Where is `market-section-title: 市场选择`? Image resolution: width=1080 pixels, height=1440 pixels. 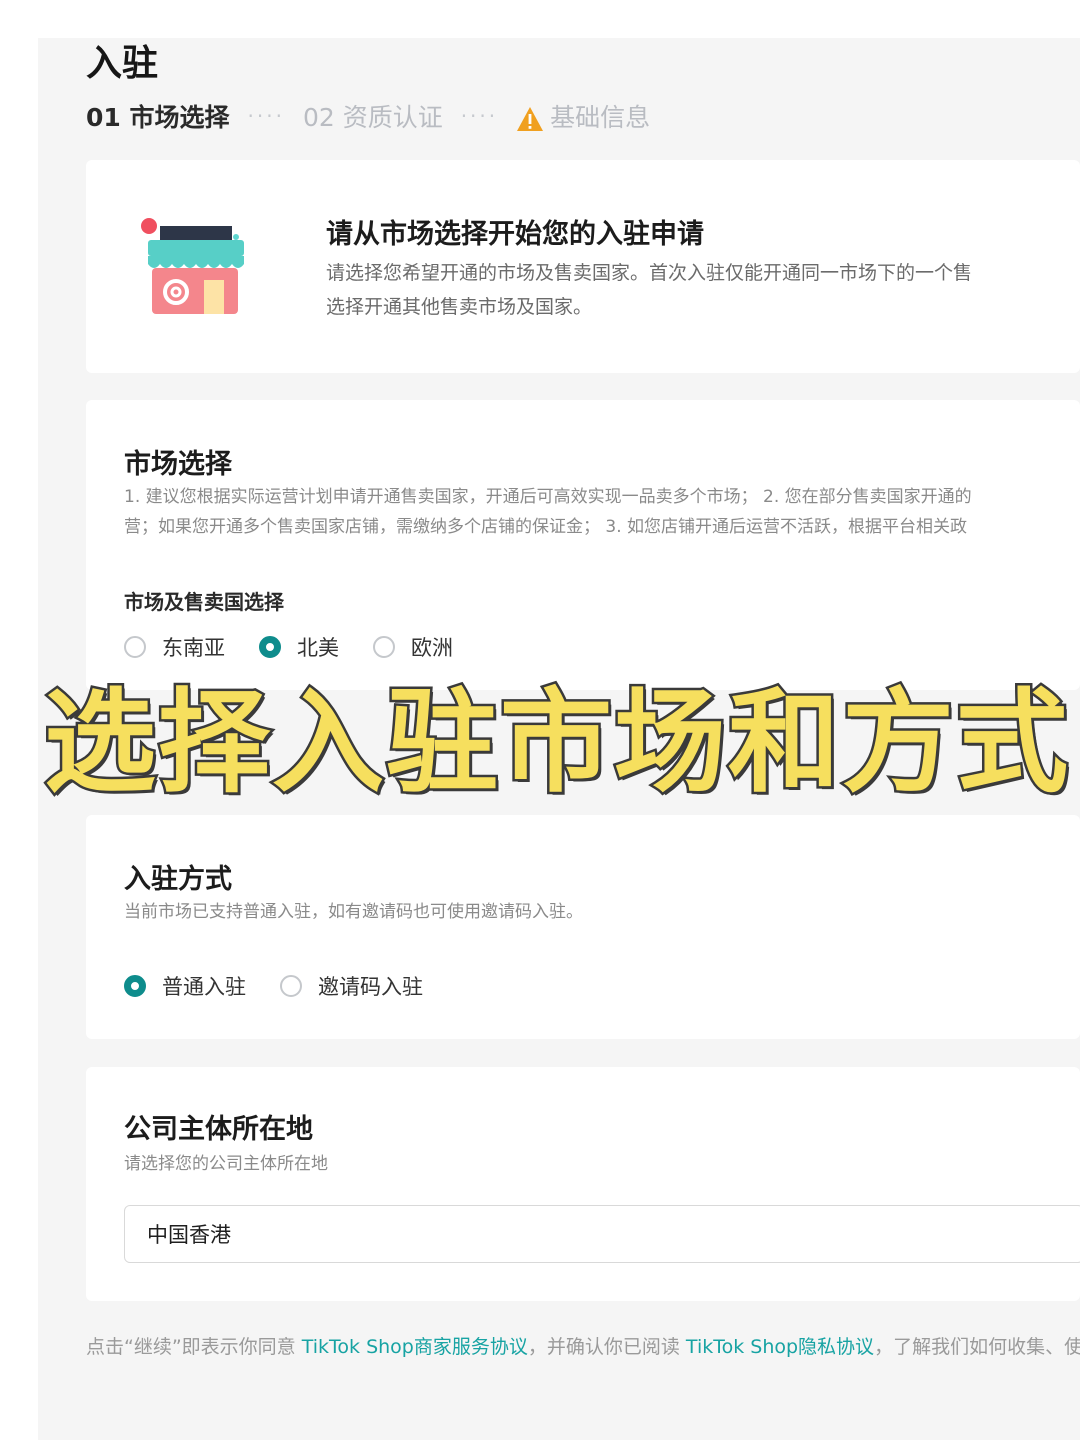
market-section-title: 市场选择 is located at coordinates (178, 464).